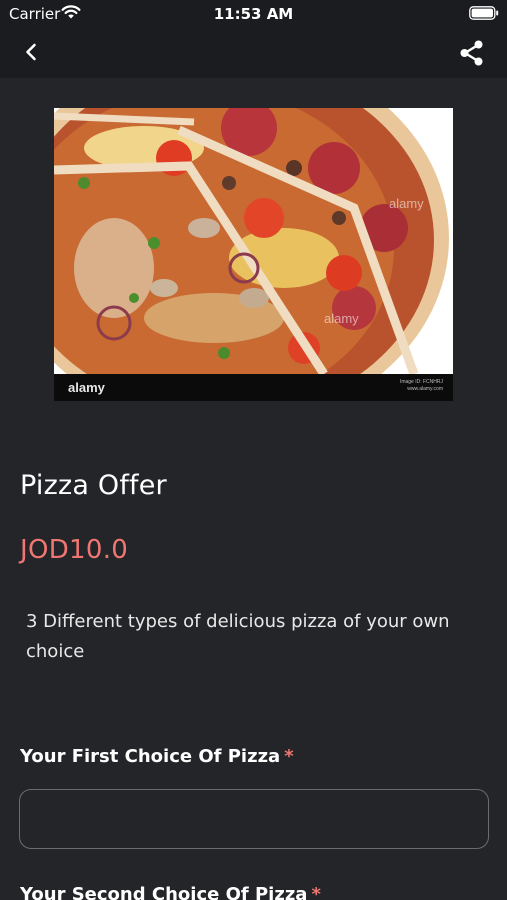 This screenshot has width=507, height=900. What do you see at coordinates (425, 389) in the screenshot?
I see `watermark-url: www.alamy.com` at bounding box center [425, 389].